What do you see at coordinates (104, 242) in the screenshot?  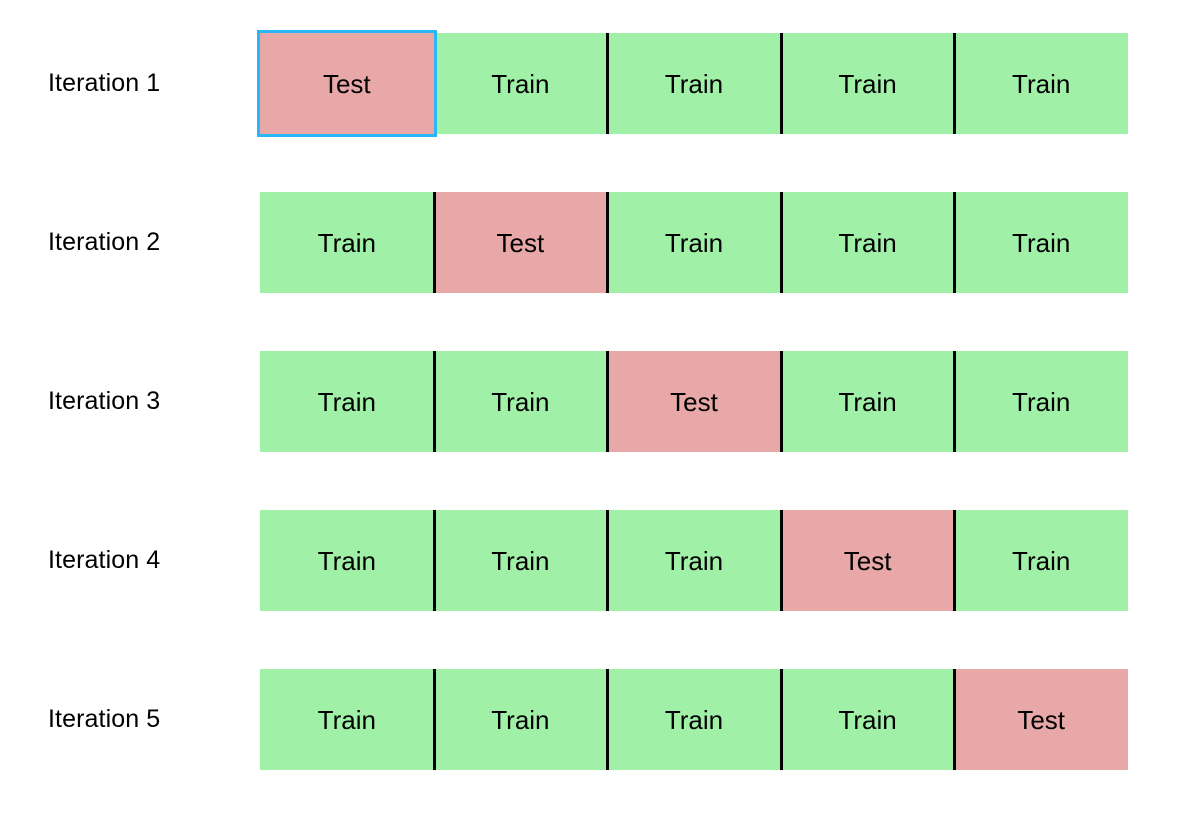 I see `iteration-label: Iteration 2` at bounding box center [104, 242].